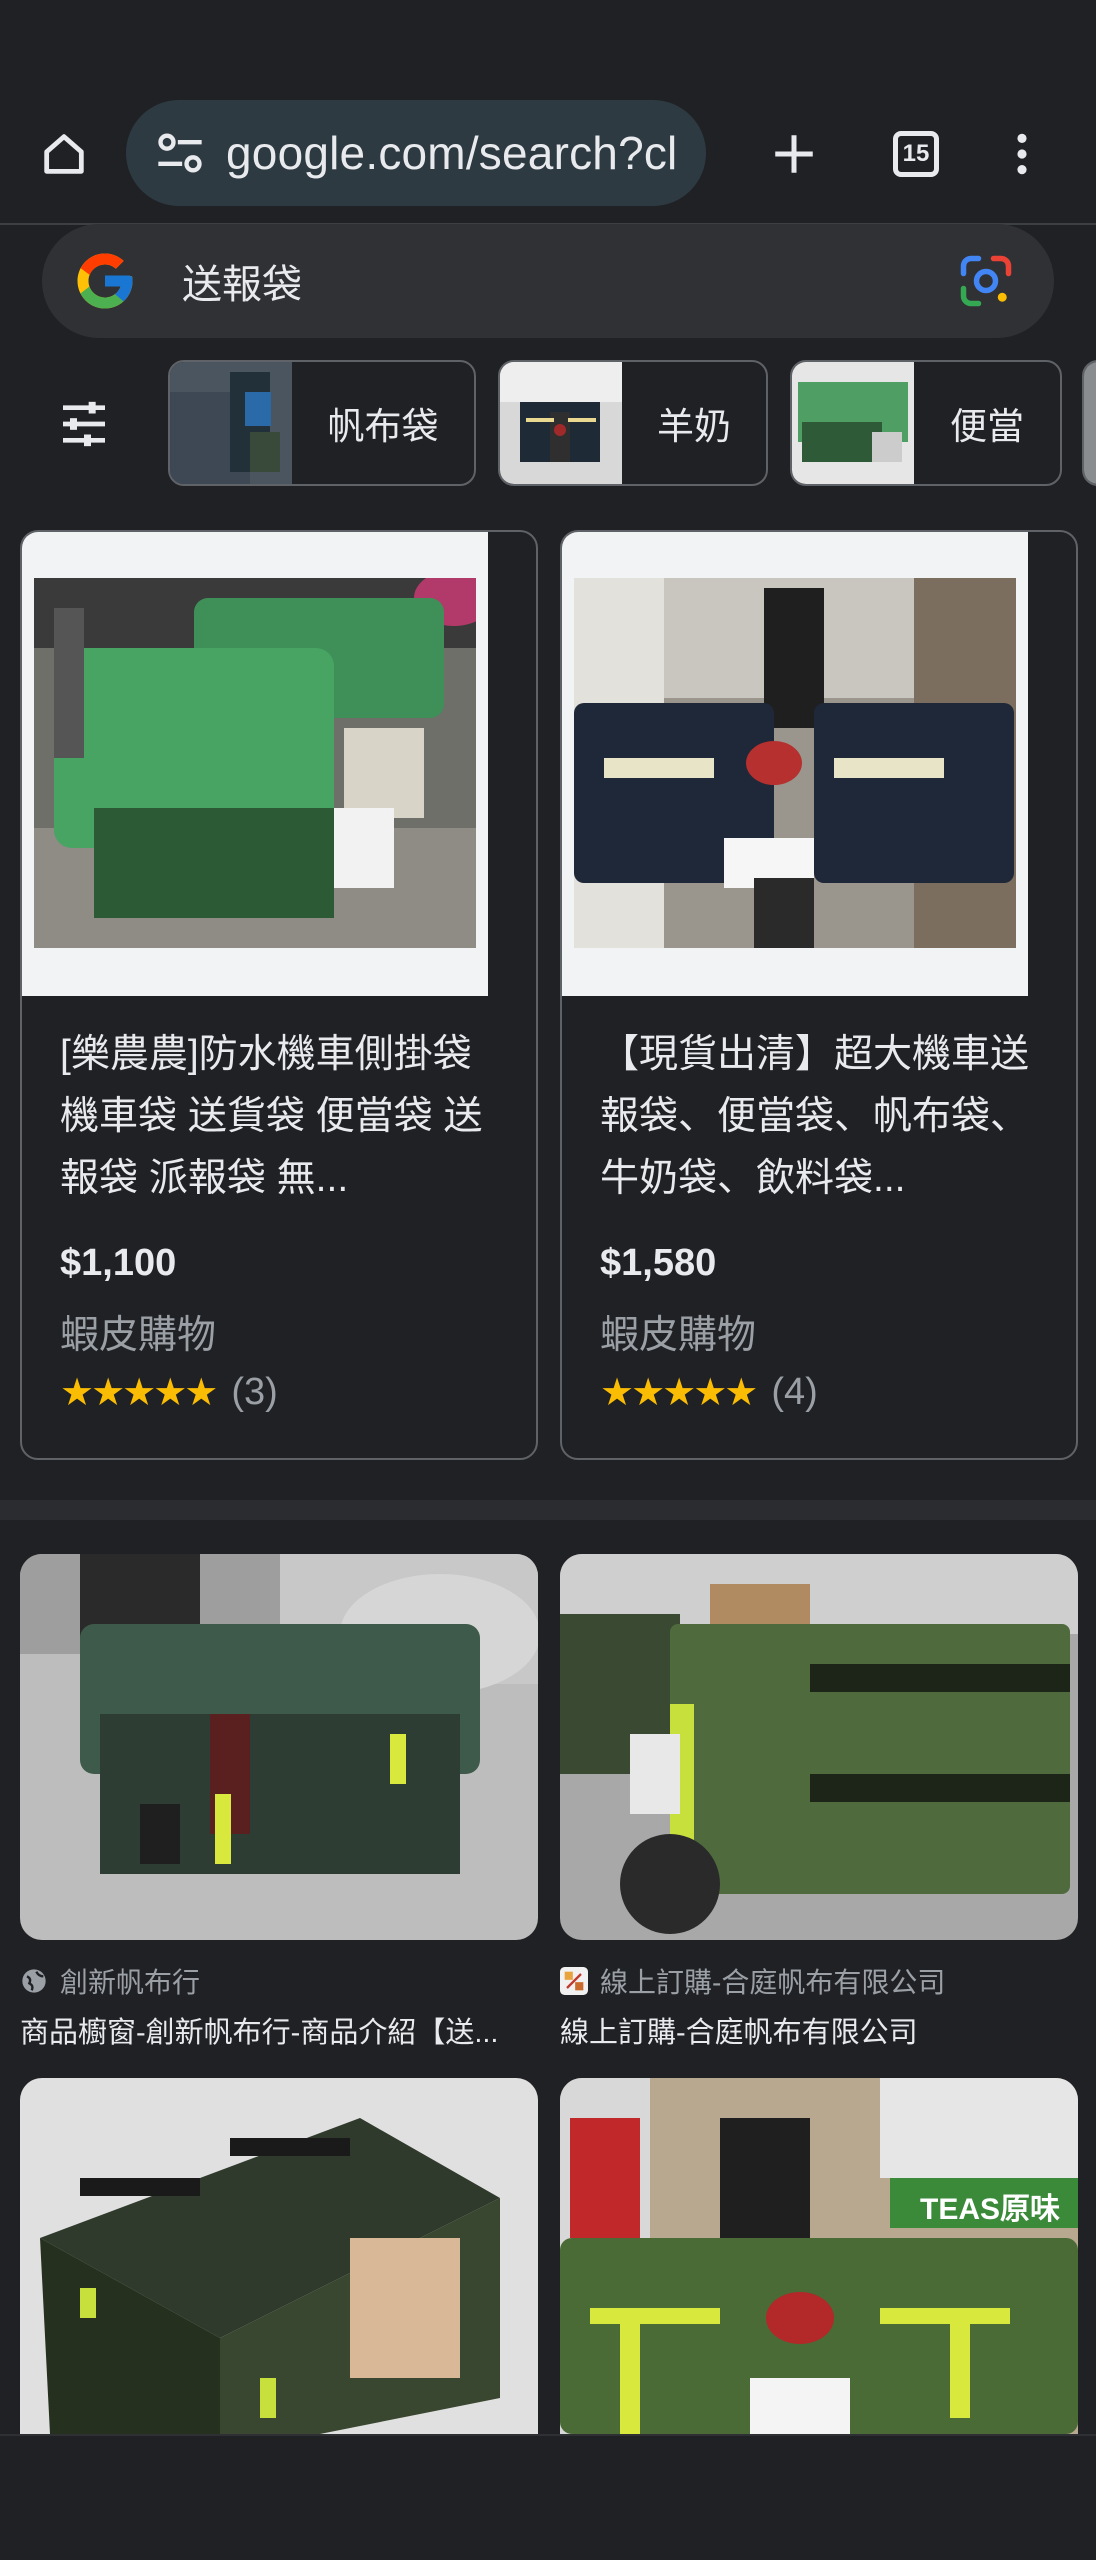 The image size is (1096, 2560). I want to click on home-icon, so click(64, 154).